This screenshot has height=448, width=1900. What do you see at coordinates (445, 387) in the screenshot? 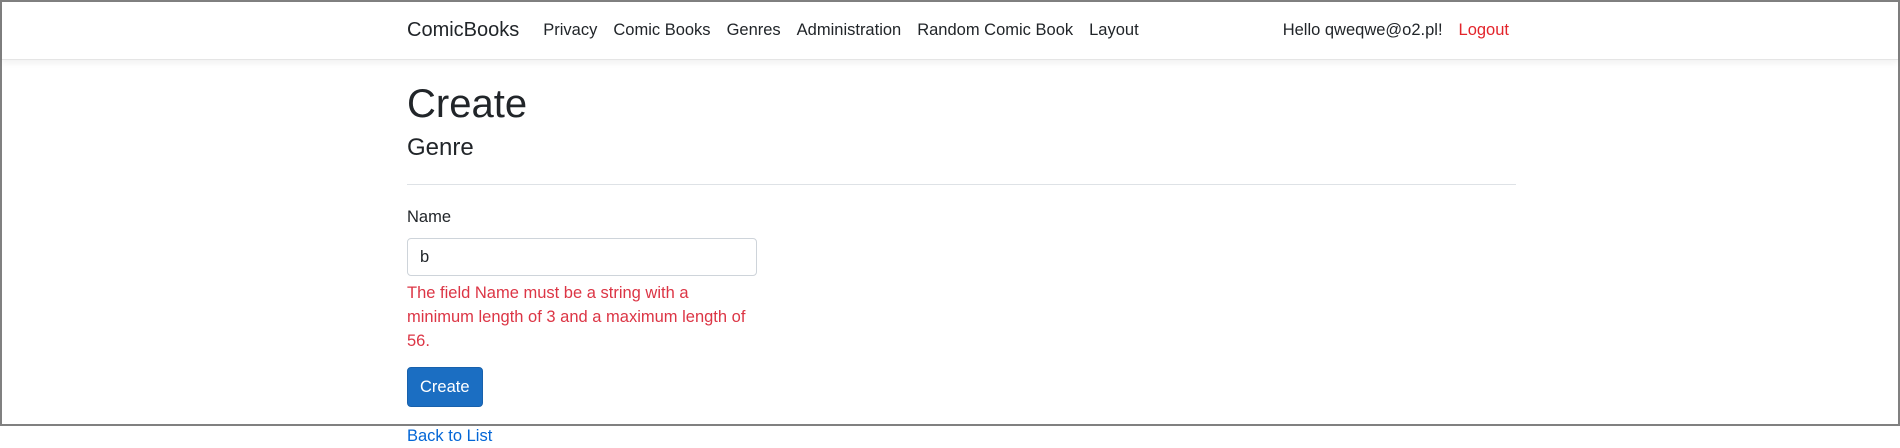
I see `create-button: Create` at bounding box center [445, 387].